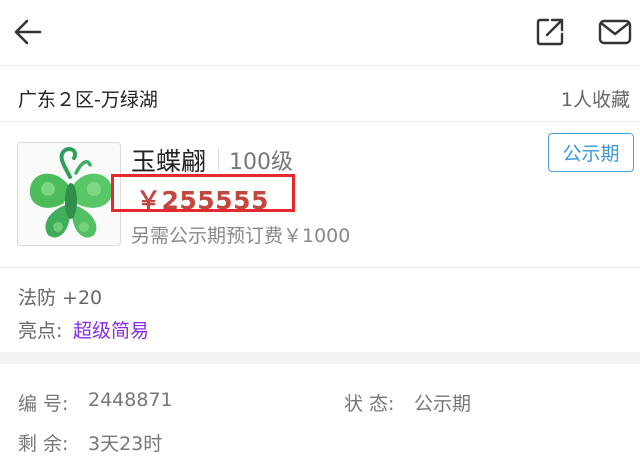  What do you see at coordinates (111, 331) in the screenshot?
I see `highlight-value: 超级简易` at bounding box center [111, 331].